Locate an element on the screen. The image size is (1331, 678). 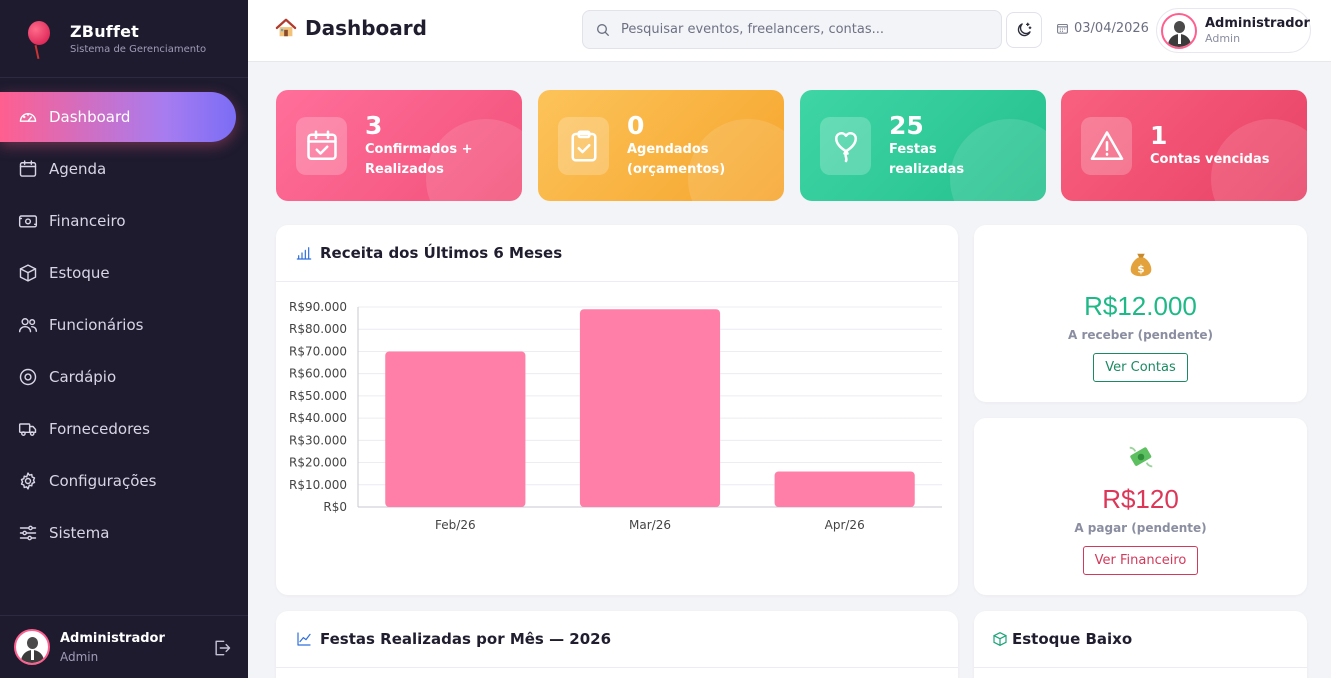
money-wings-icon is located at coordinates (1140, 457).